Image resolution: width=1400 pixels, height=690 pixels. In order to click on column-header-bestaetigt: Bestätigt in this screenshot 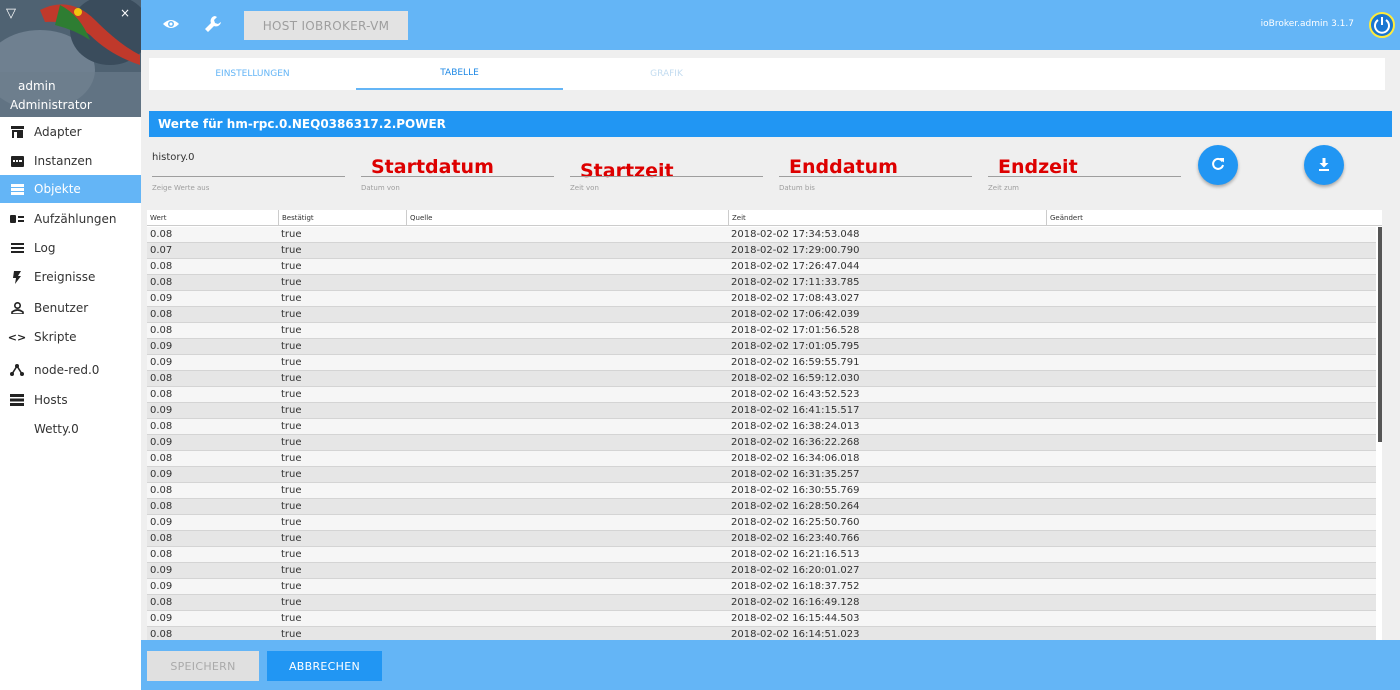, I will do `click(342, 218)`.